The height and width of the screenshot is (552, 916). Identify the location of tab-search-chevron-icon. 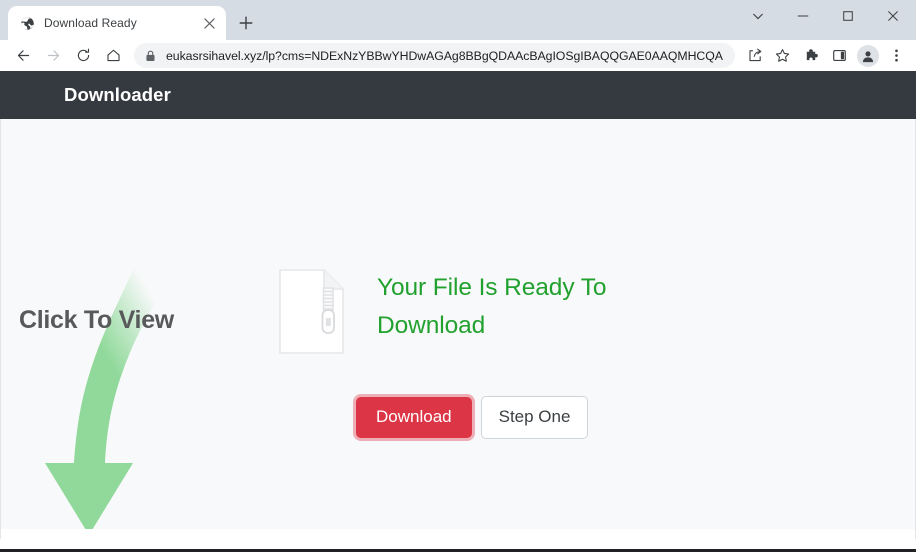
(757, 16).